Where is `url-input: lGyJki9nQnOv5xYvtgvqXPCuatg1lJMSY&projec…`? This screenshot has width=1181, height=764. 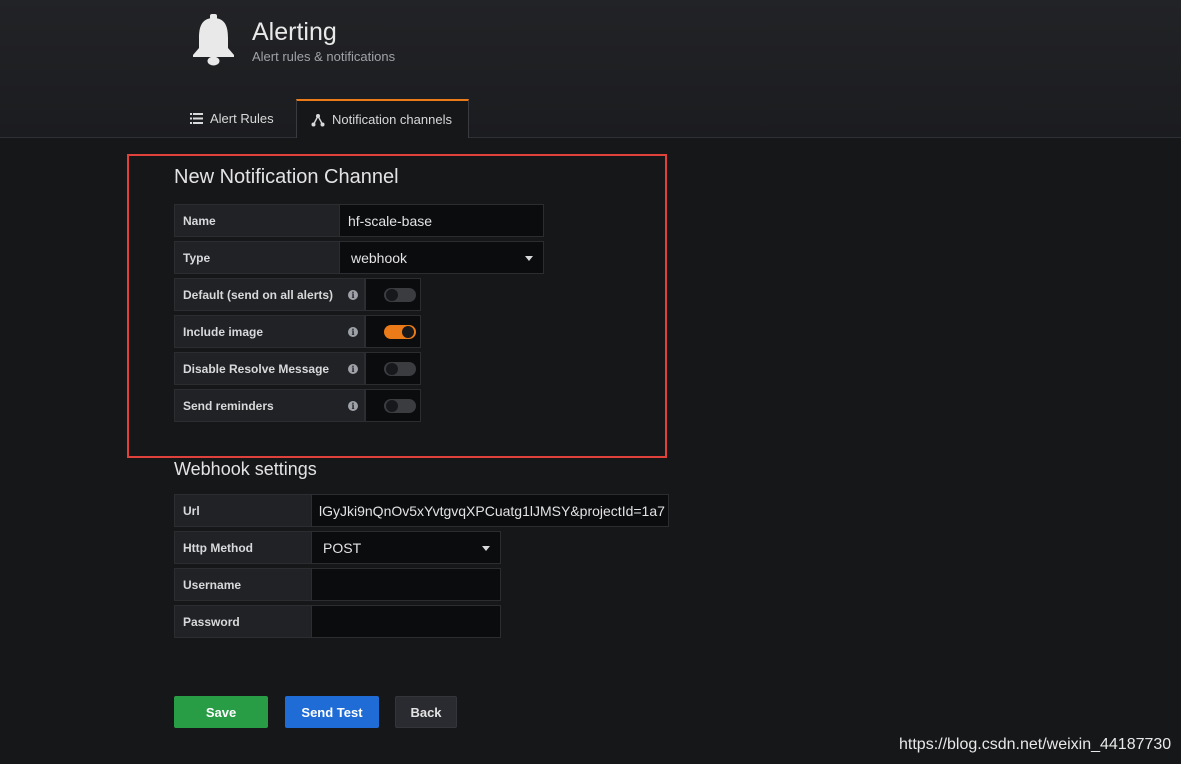 url-input: lGyJki9nQnOv5xYvtgvqXPCuatg1lJMSY&projec… is located at coordinates (490, 510).